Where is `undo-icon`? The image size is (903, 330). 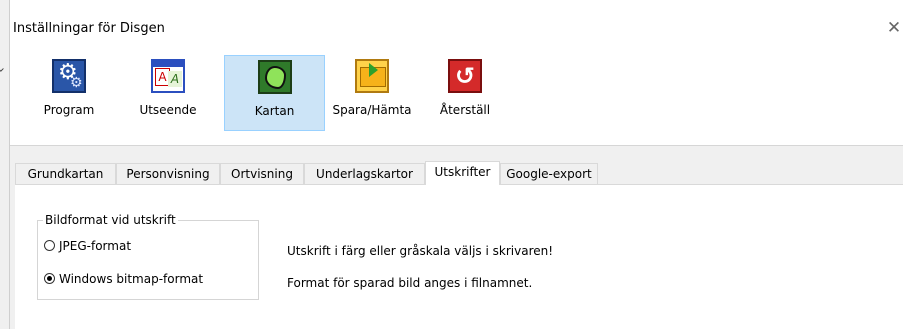
undo-icon is located at coordinates (465, 76).